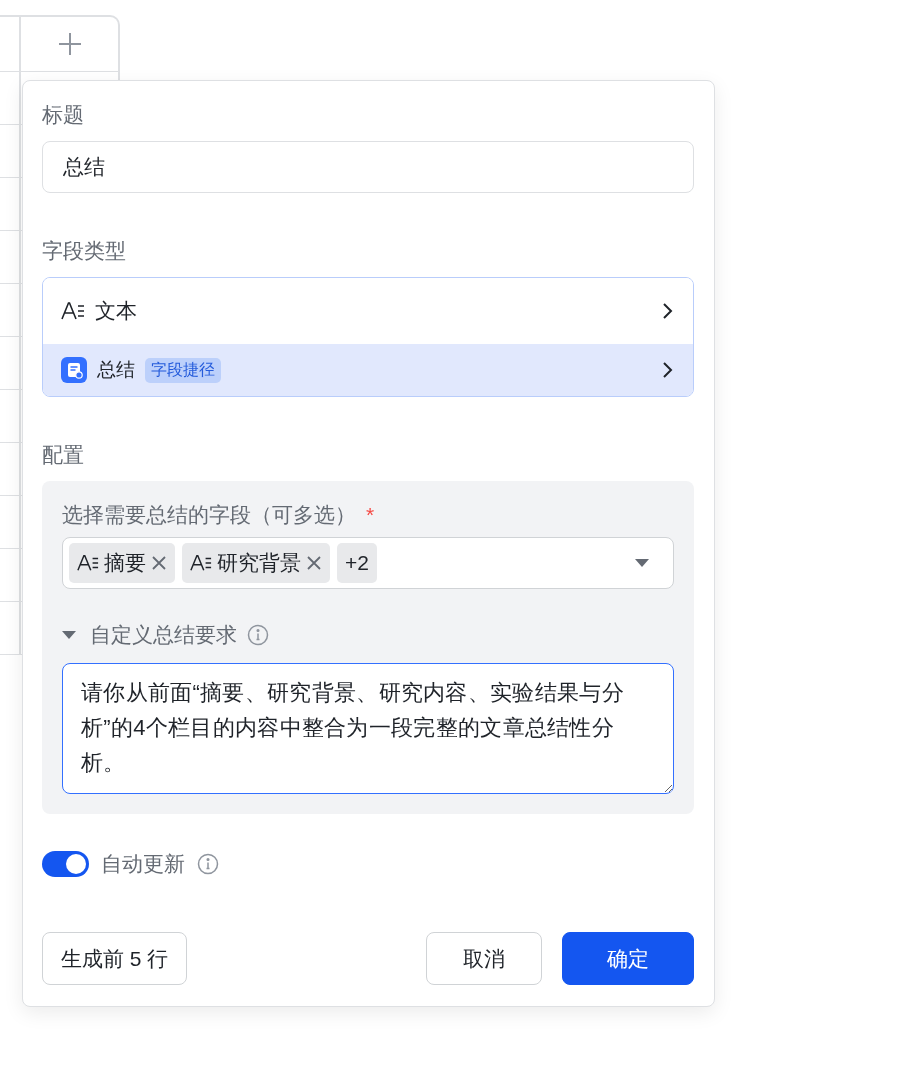 The image size is (907, 1071). What do you see at coordinates (63, 455) in the screenshot?
I see `config-label: 配置` at bounding box center [63, 455].